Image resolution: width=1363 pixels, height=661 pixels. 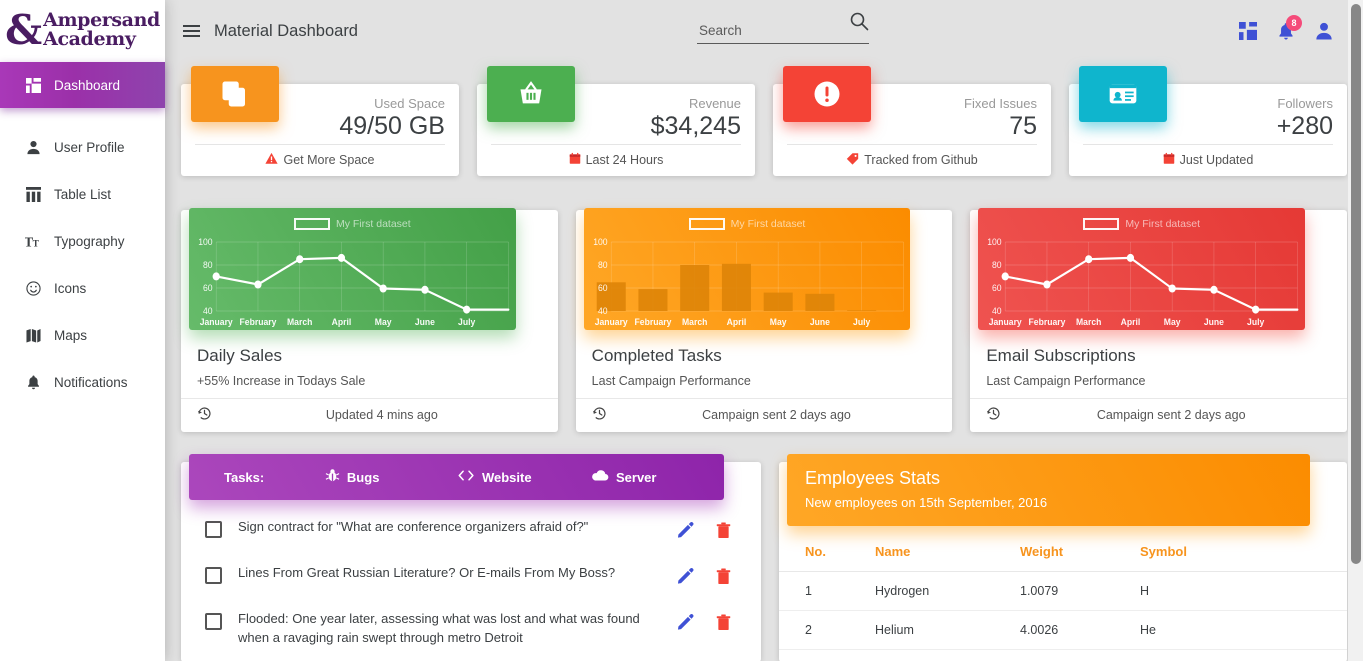 What do you see at coordinates (861, 322) in the screenshot?
I see `svg-text: July` at bounding box center [861, 322].